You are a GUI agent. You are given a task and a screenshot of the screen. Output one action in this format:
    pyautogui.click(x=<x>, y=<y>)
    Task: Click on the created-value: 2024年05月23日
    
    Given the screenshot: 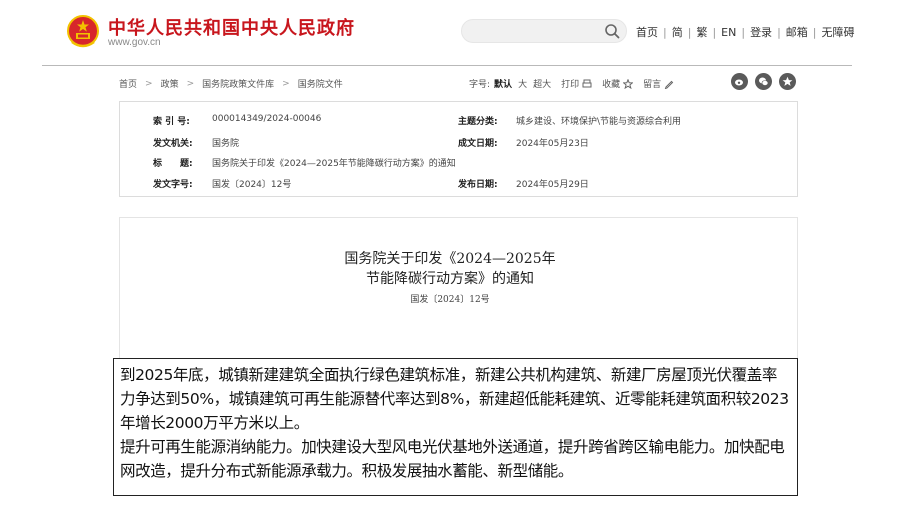 What is the action you would take?
    pyautogui.click(x=552, y=144)
    